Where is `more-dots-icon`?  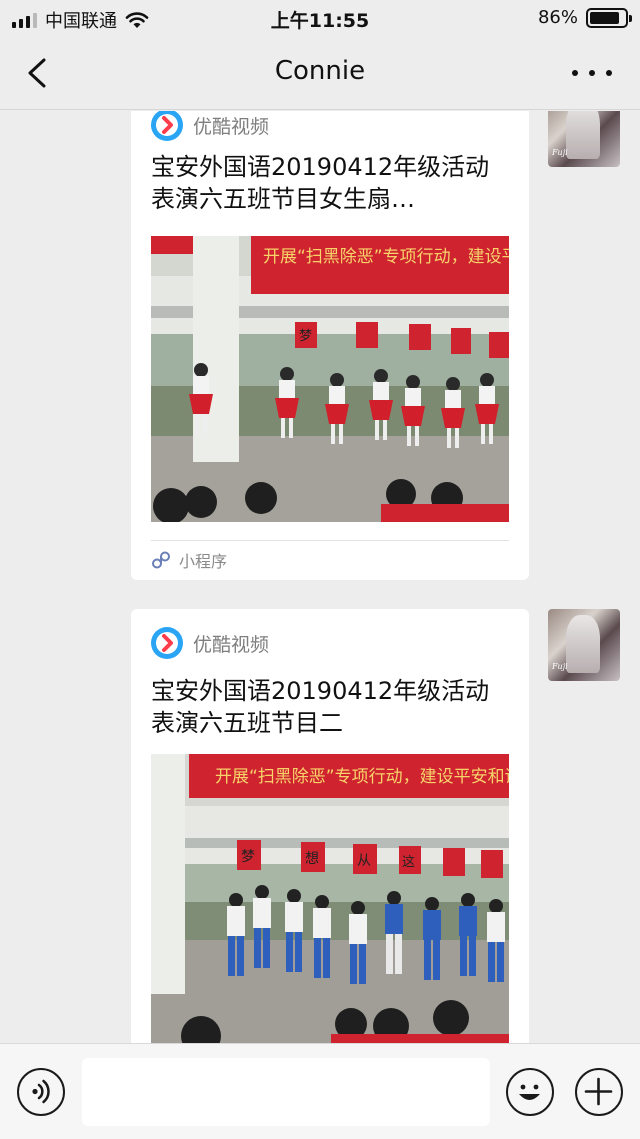
more-dots-icon is located at coordinates (592, 73).